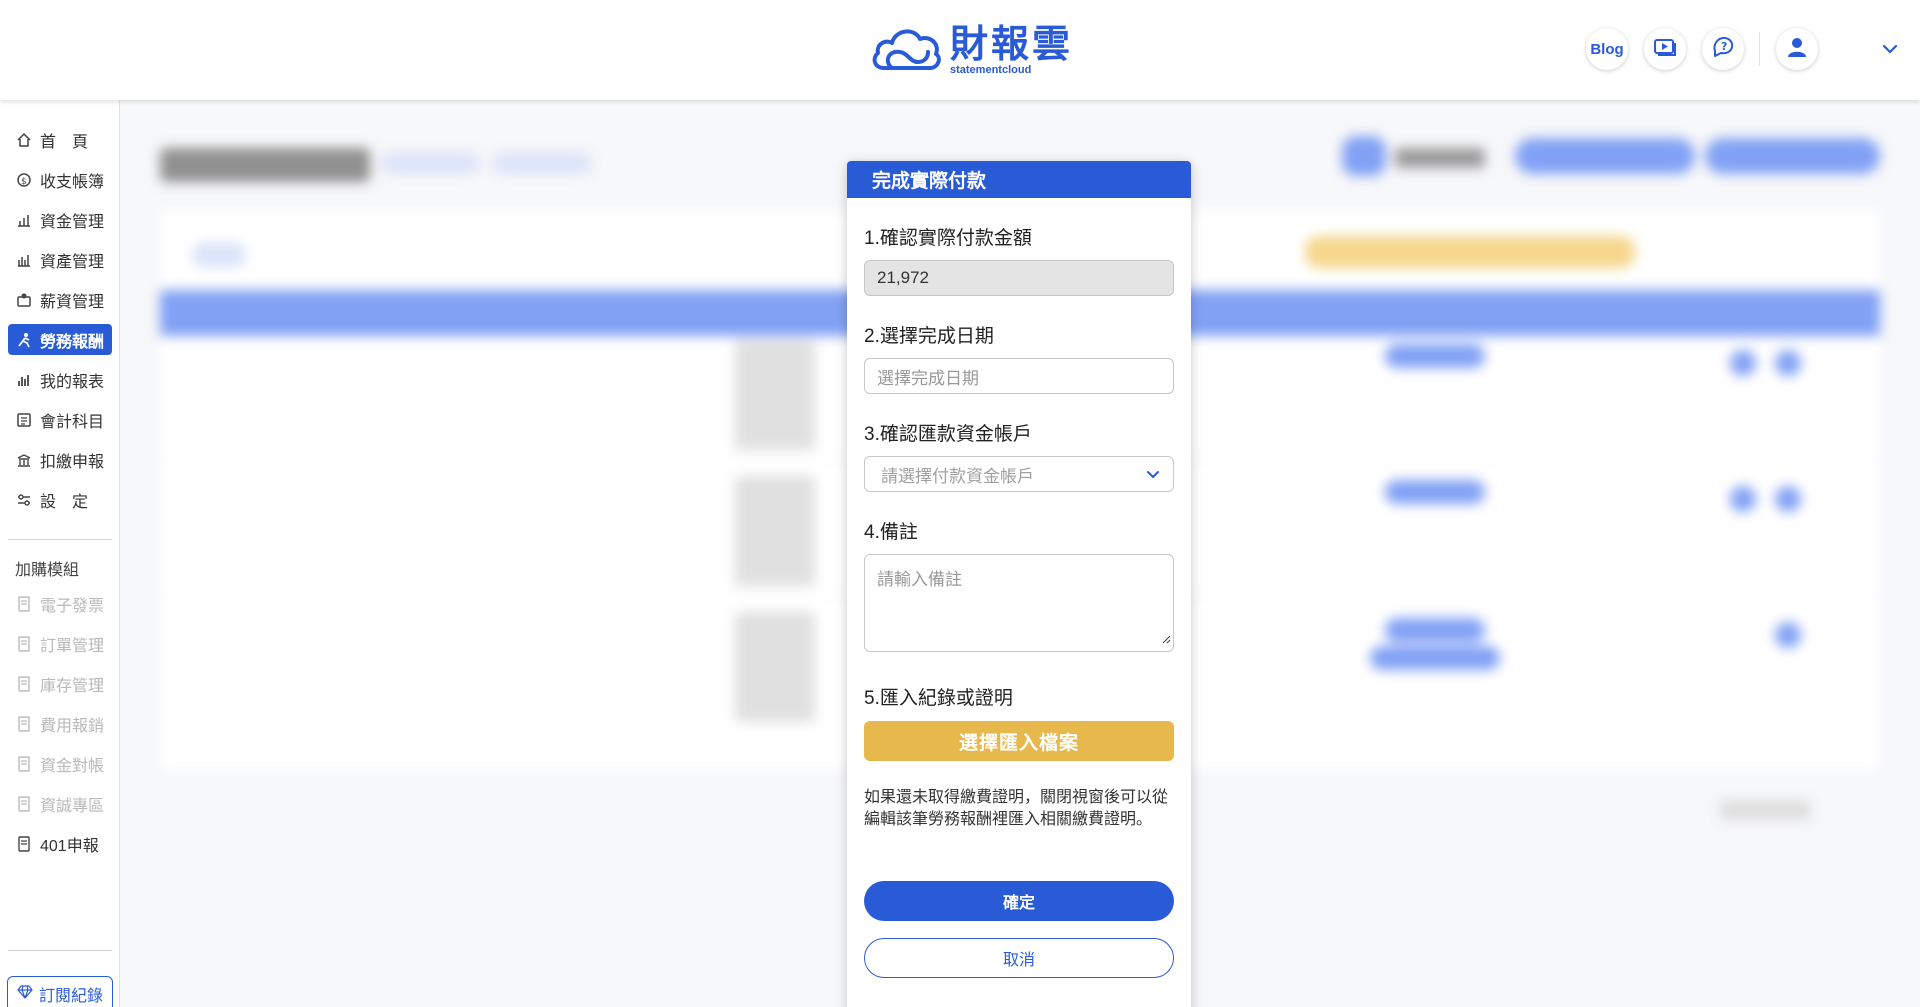  I want to click on cancel-button: 取消, so click(1019, 958).